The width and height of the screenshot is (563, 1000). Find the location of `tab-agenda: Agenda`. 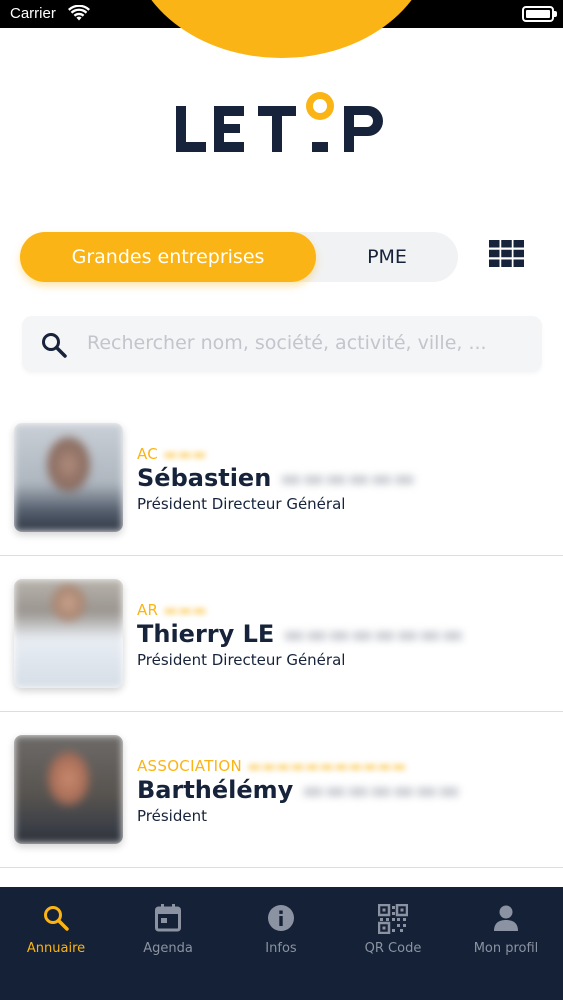

tab-agenda: Agenda is located at coordinates (168, 932).